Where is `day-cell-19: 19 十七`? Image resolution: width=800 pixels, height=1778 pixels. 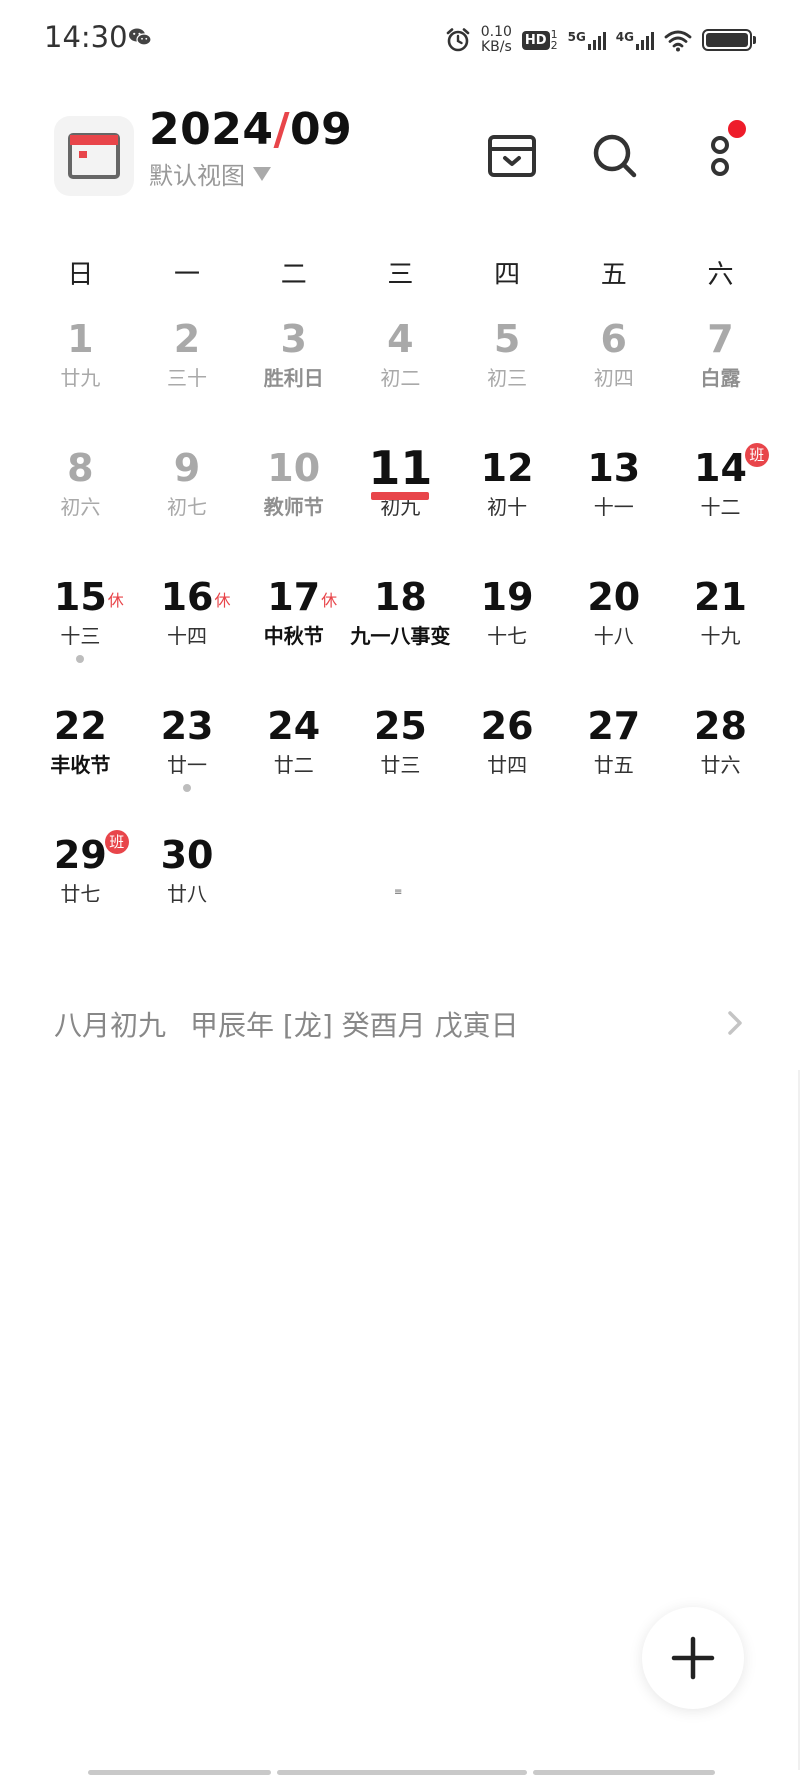 day-cell-19: 19 十七 is located at coordinates (507, 637).